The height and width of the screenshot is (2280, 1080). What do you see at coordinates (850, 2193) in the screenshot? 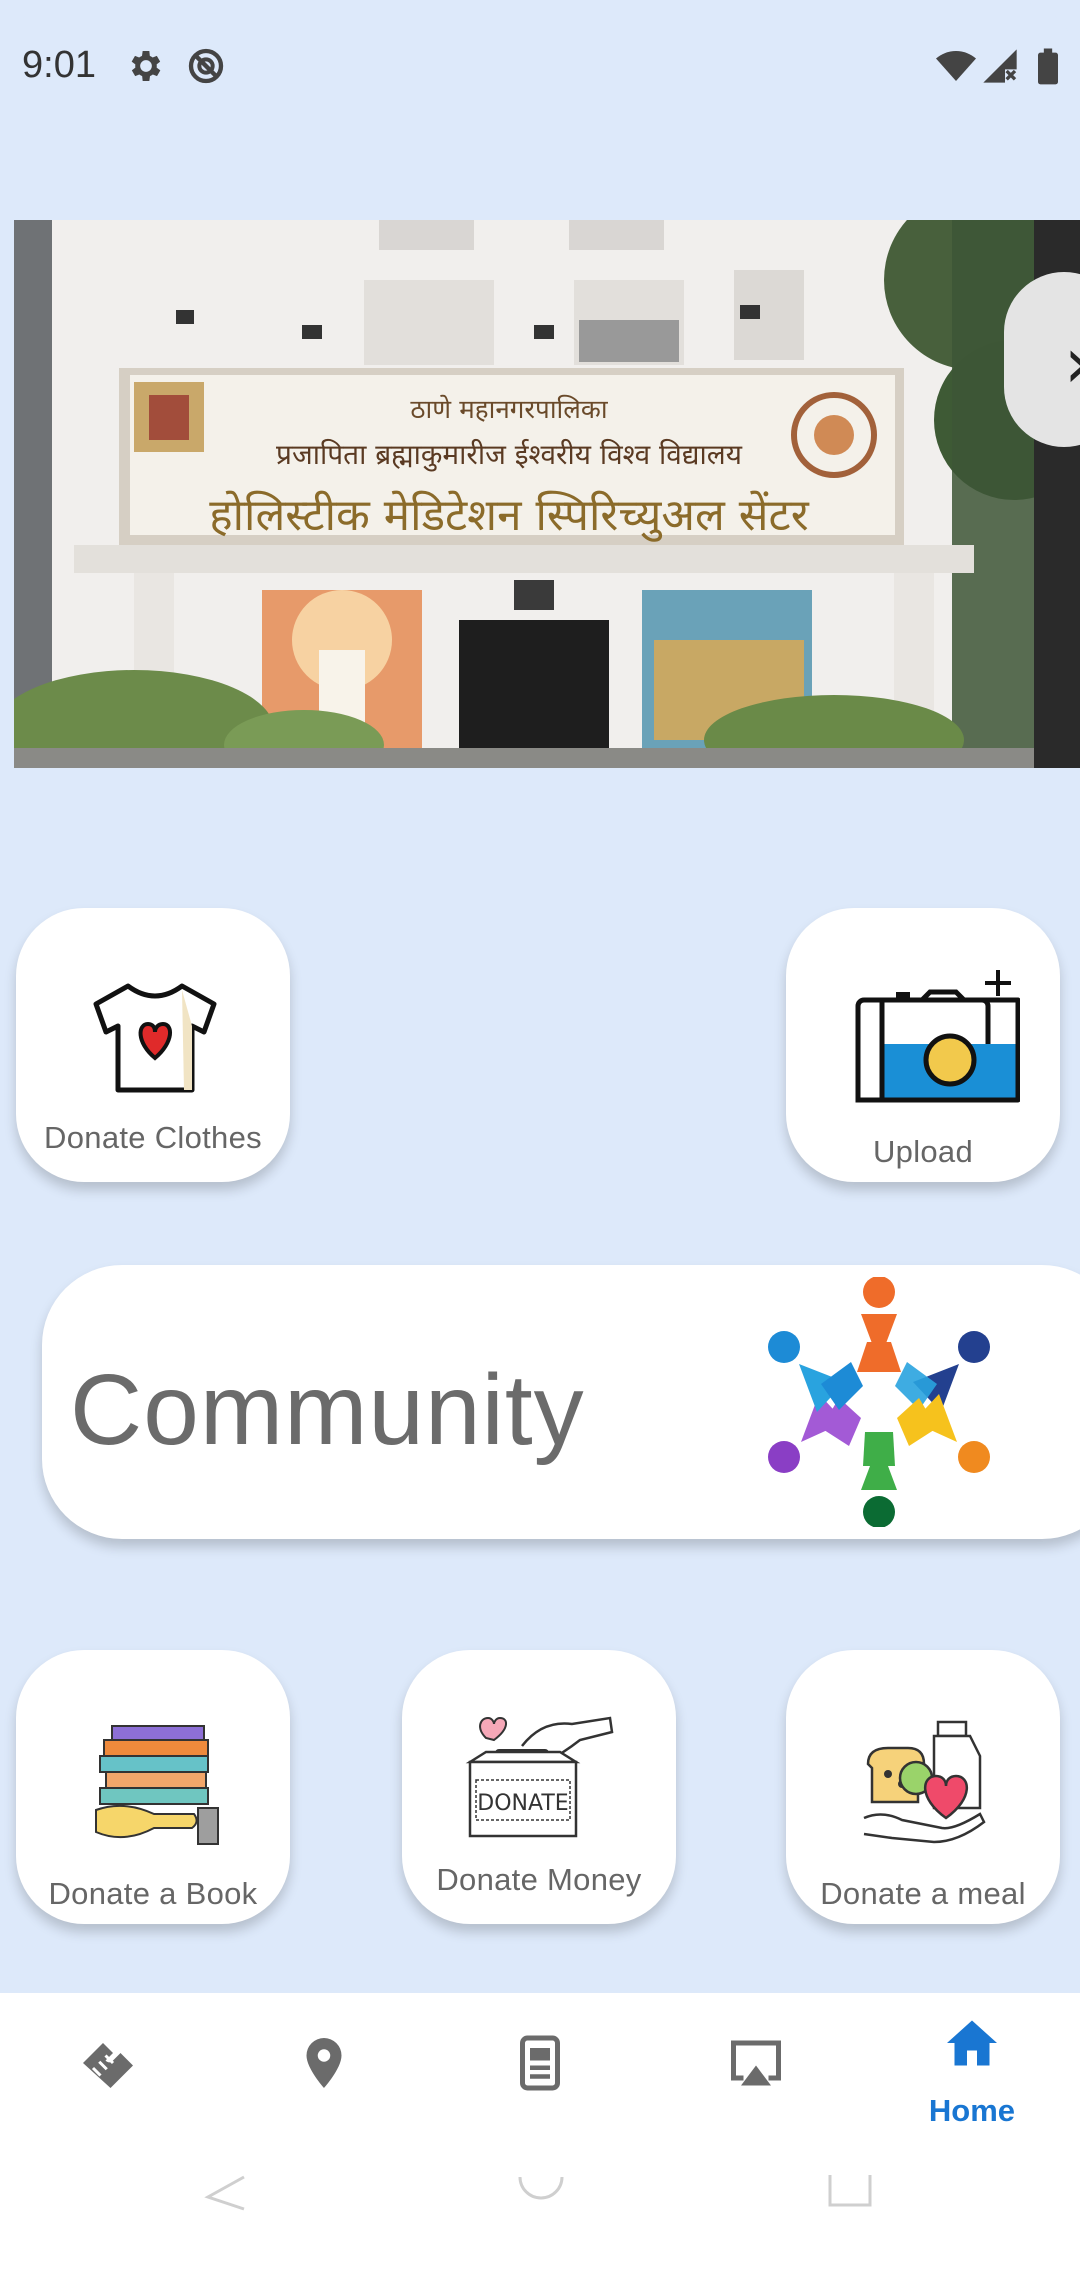
I see `recents-icon` at bounding box center [850, 2193].